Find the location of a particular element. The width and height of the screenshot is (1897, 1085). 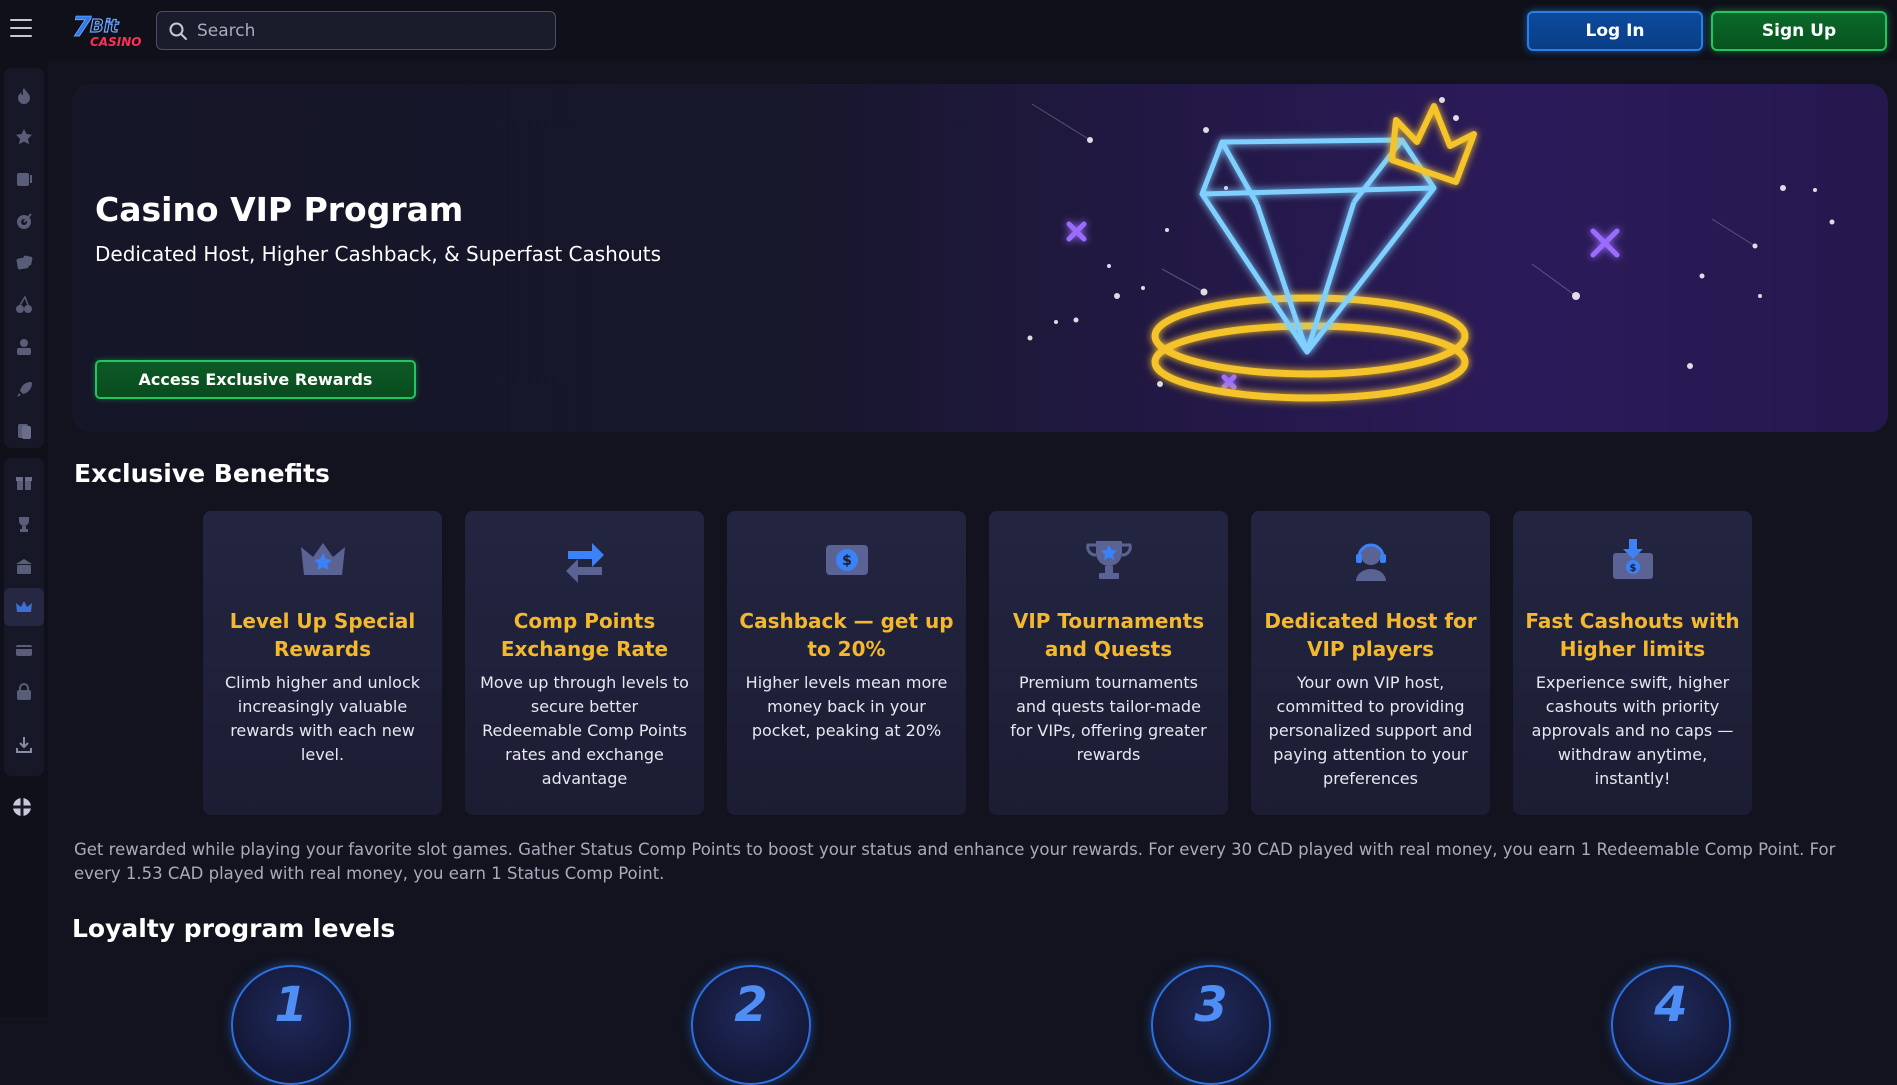

level-number: 1 is located at coordinates (291, 1005).